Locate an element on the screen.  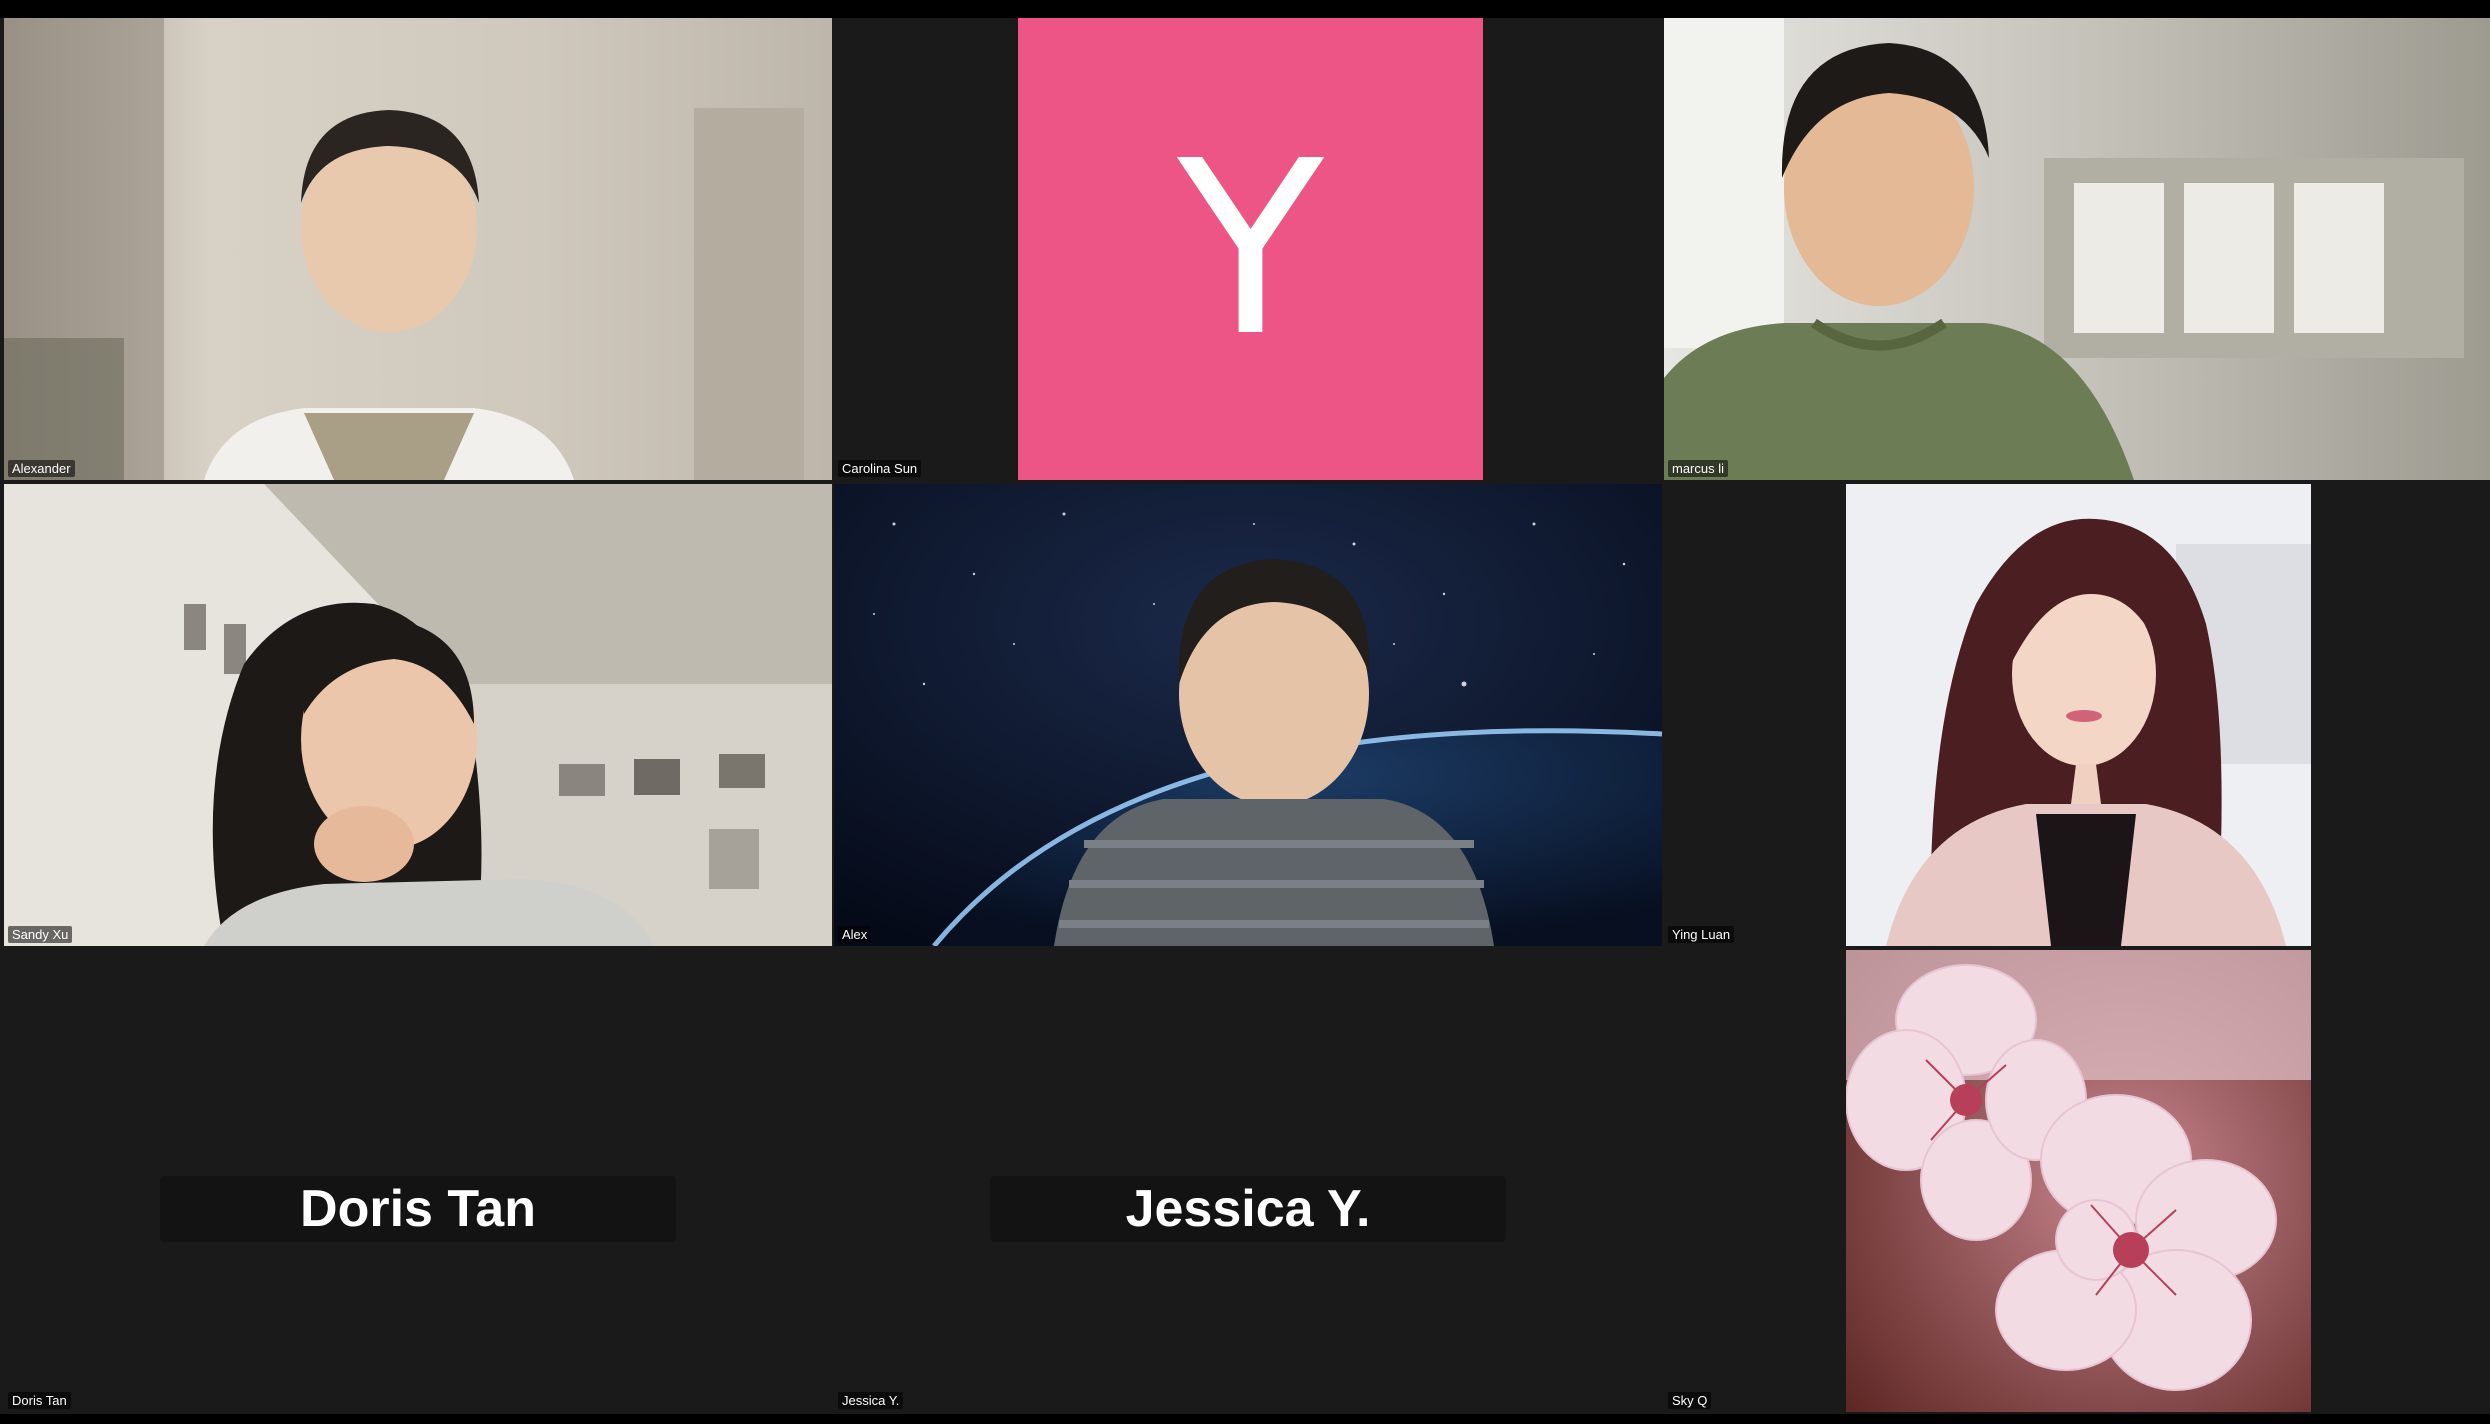
participant-name-label: Jessica Y. is located at coordinates (871, 1400).